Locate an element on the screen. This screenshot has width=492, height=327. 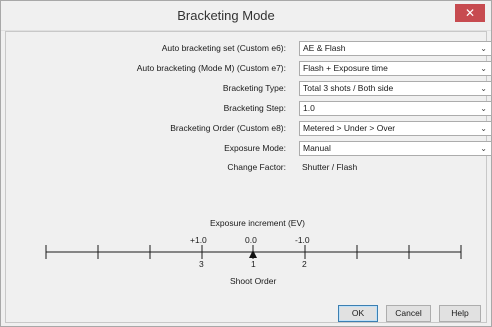
shoot-order-2: 2 is located at coordinates (304, 264).